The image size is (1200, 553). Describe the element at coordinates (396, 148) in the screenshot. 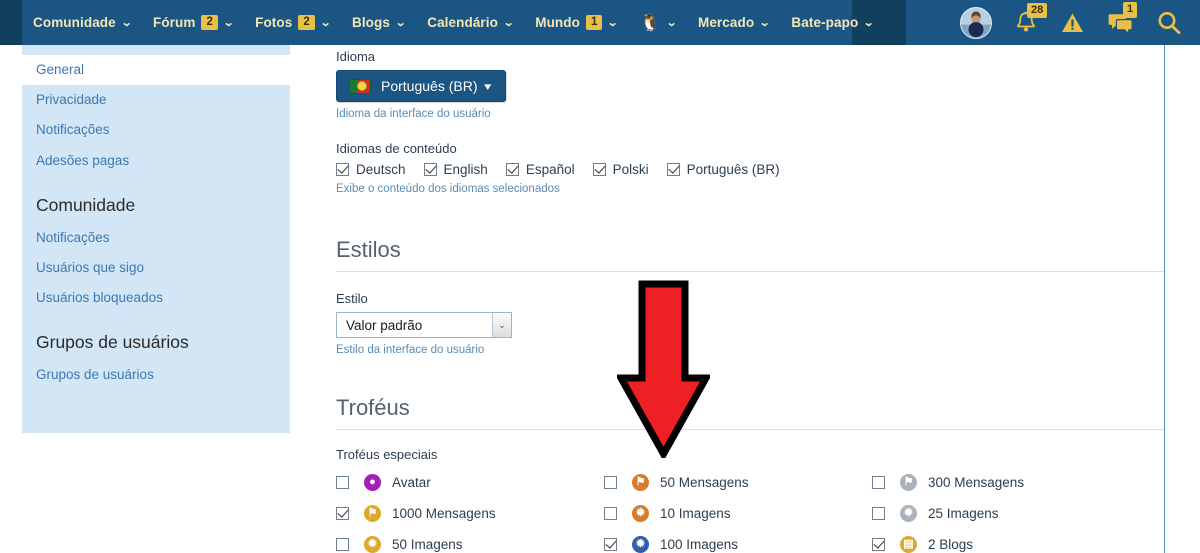

I see `content-languages-label: Idiomas de conteúdo` at that location.